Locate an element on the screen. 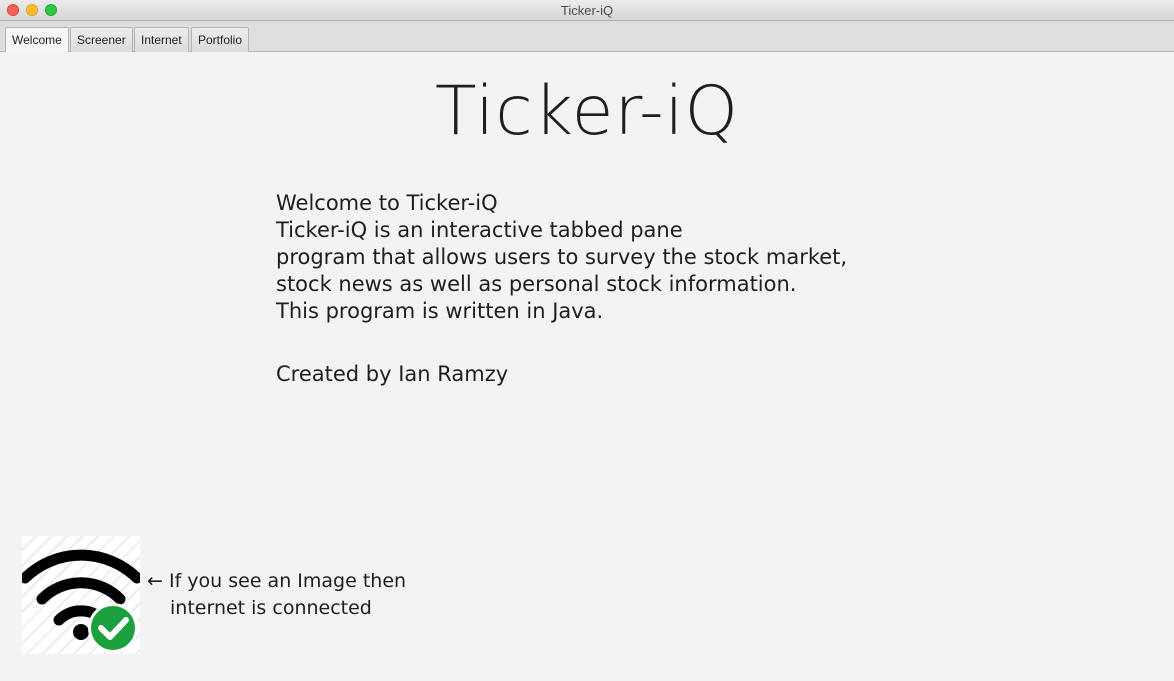 This screenshot has height=681, width=1174. window-titlebar: Ticker-iQ is located at coordinates (587, 10).